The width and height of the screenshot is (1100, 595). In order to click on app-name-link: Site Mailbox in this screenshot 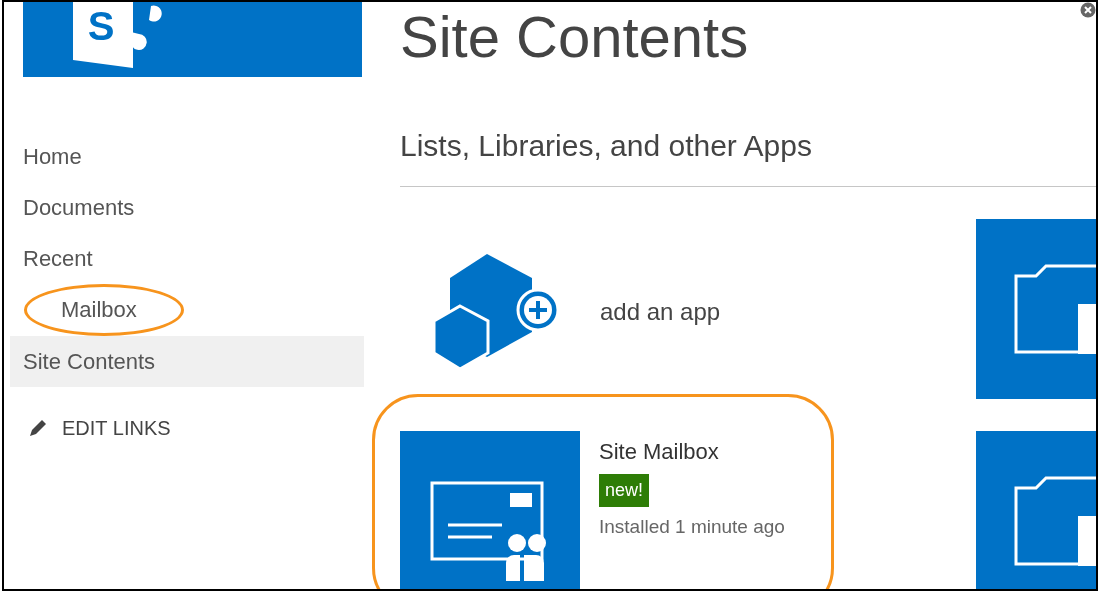, I will do `click(692, 451)`.